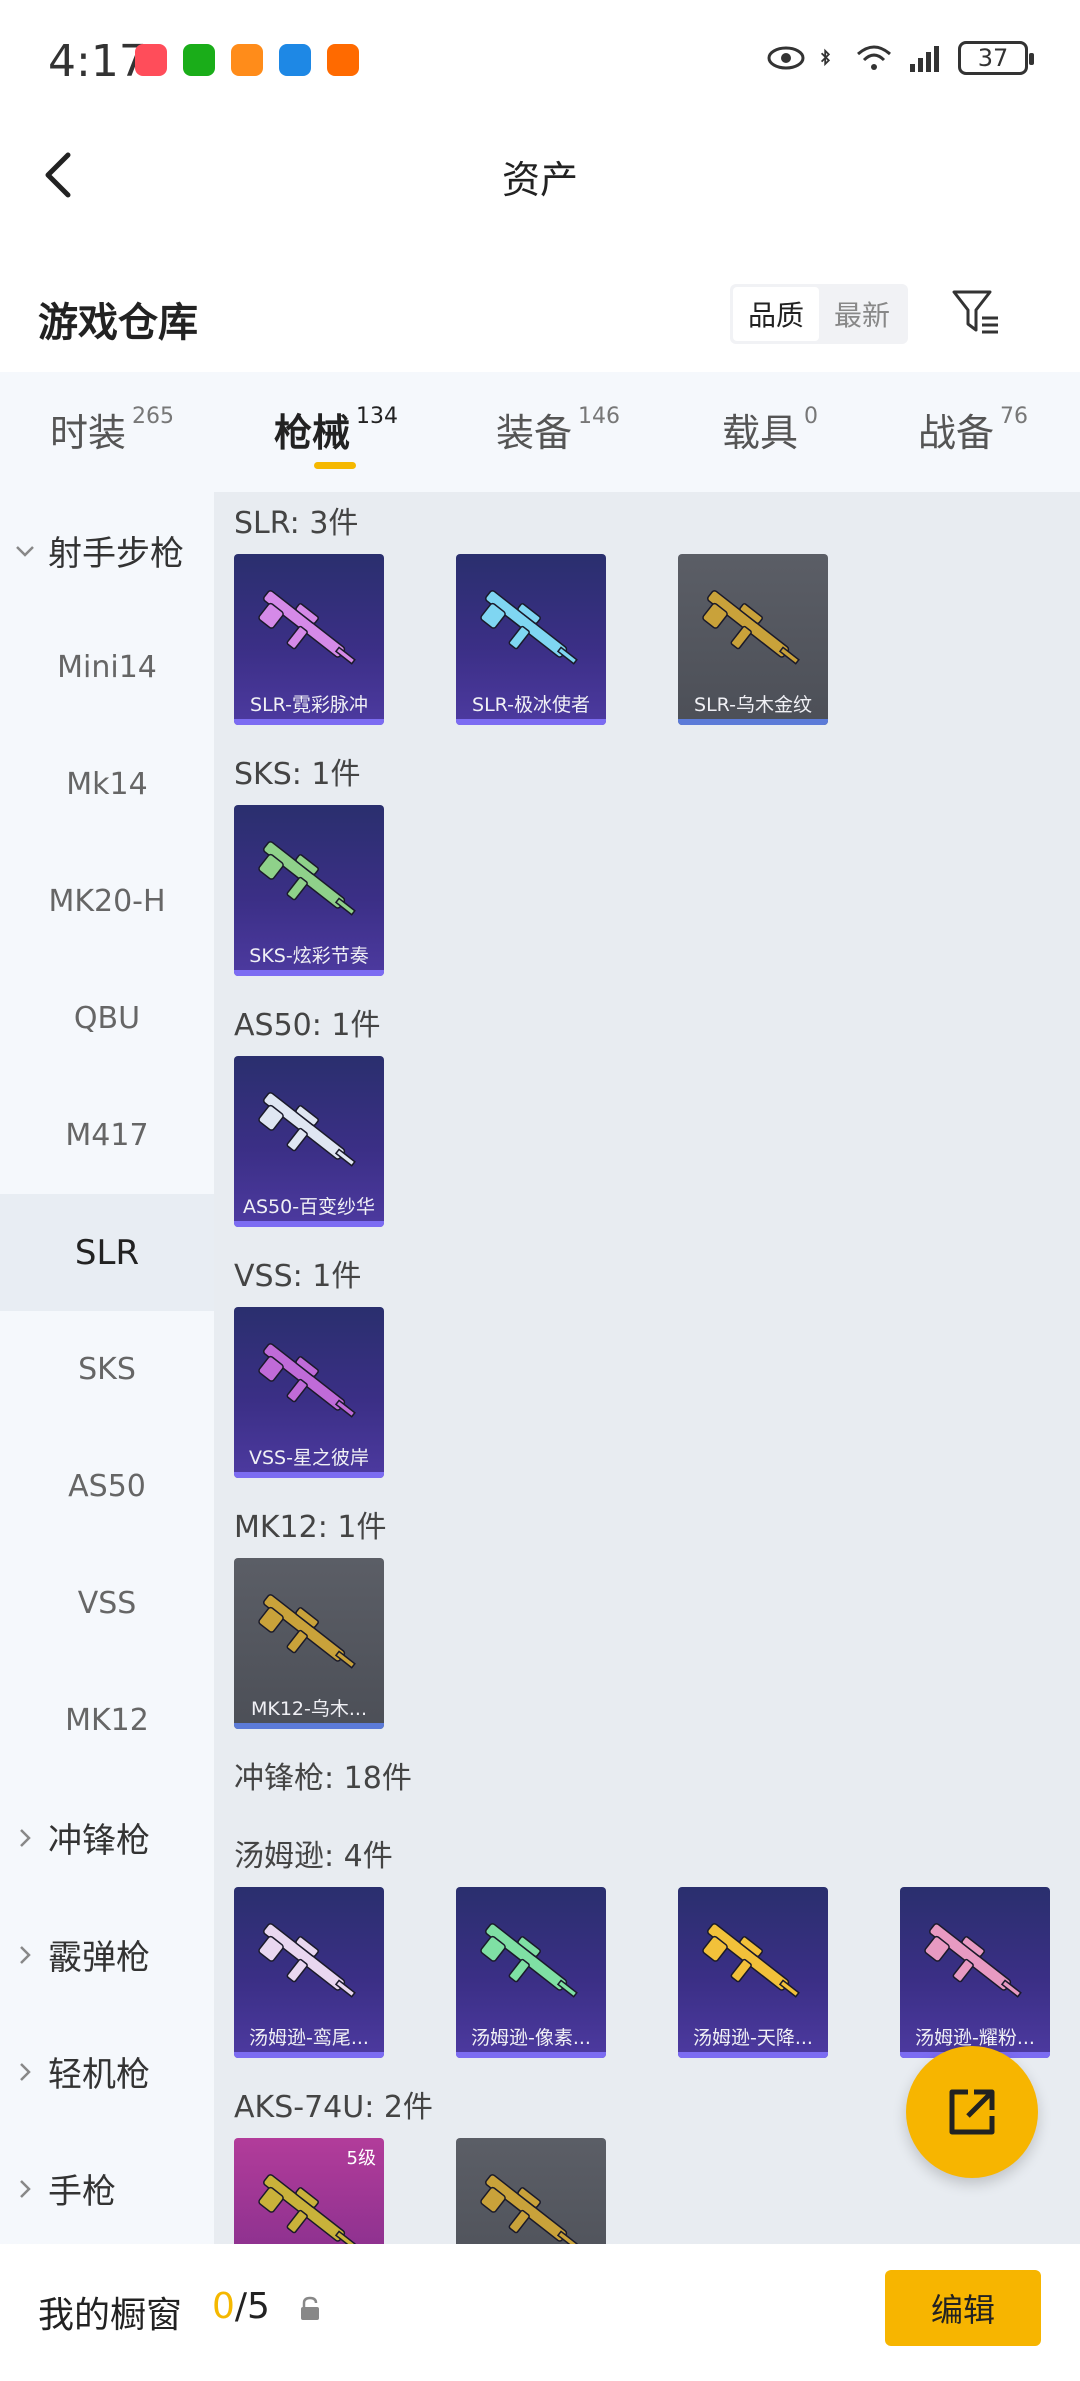 This screenshot has width=1080, height=2381. Describe the element at coordinates (377, 416) in the screenshot. I see `tab-count: 134` at that location.